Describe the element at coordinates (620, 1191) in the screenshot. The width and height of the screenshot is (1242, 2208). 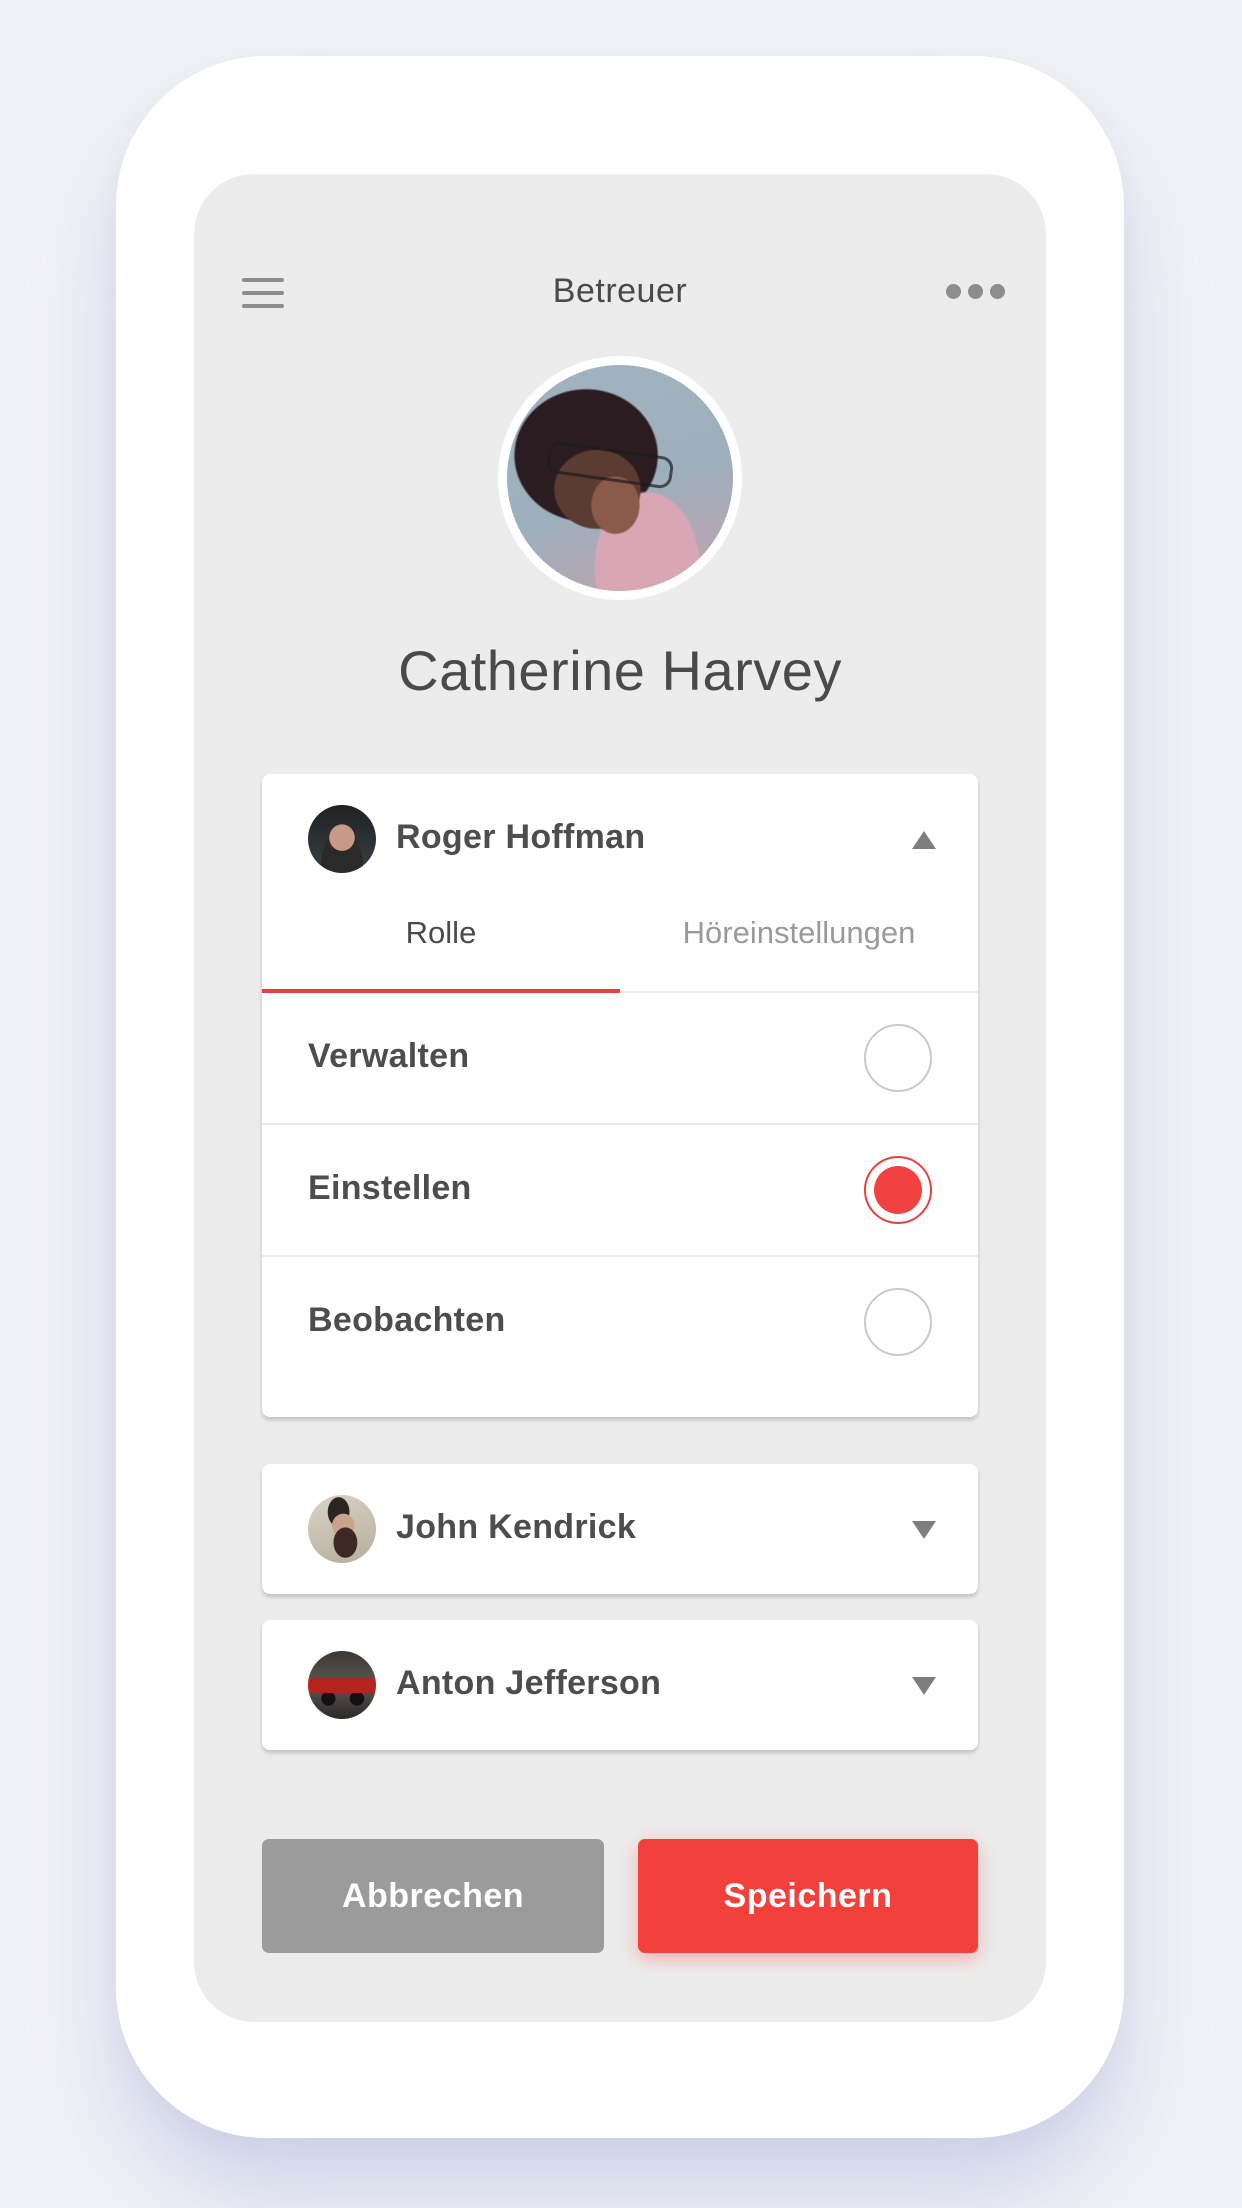
I see `role-option-einstellen: Einstellen` at that location.